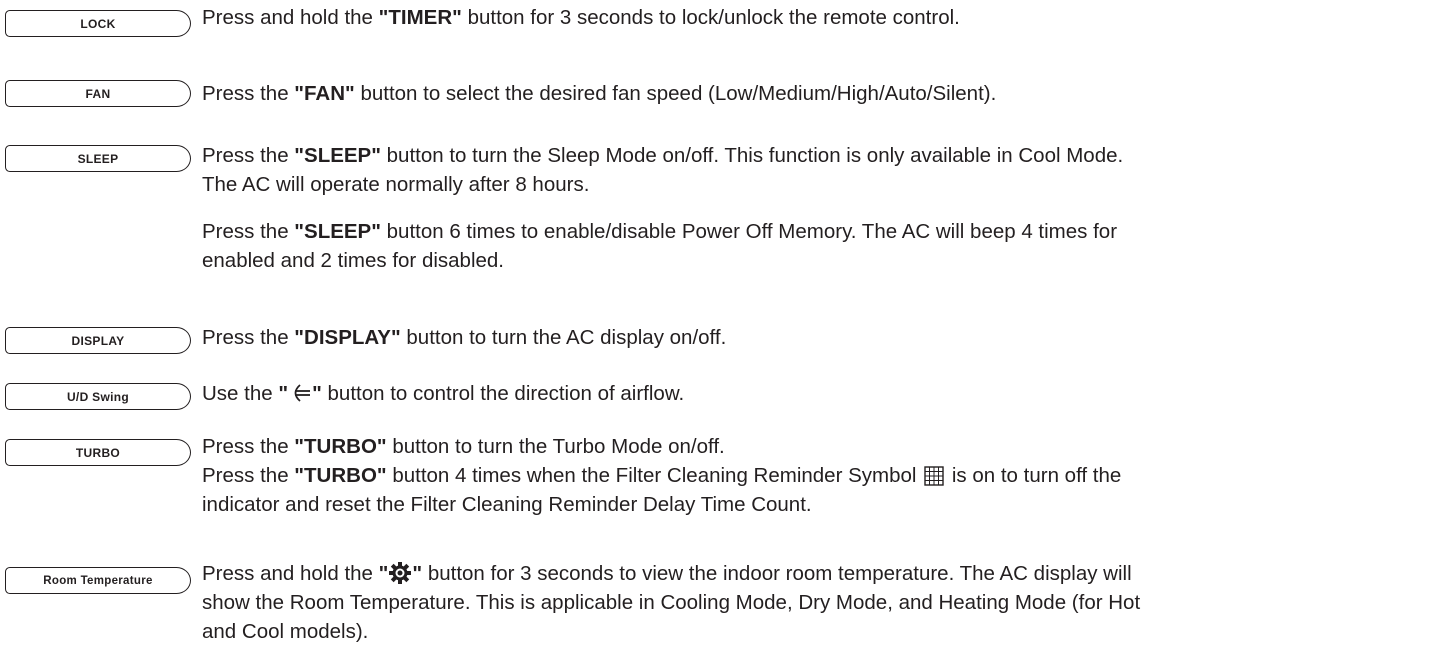 The width and height of the screenshot is (1436, 655). I want to click on text: enabled and 2 times for disabled., so click(353, 260).